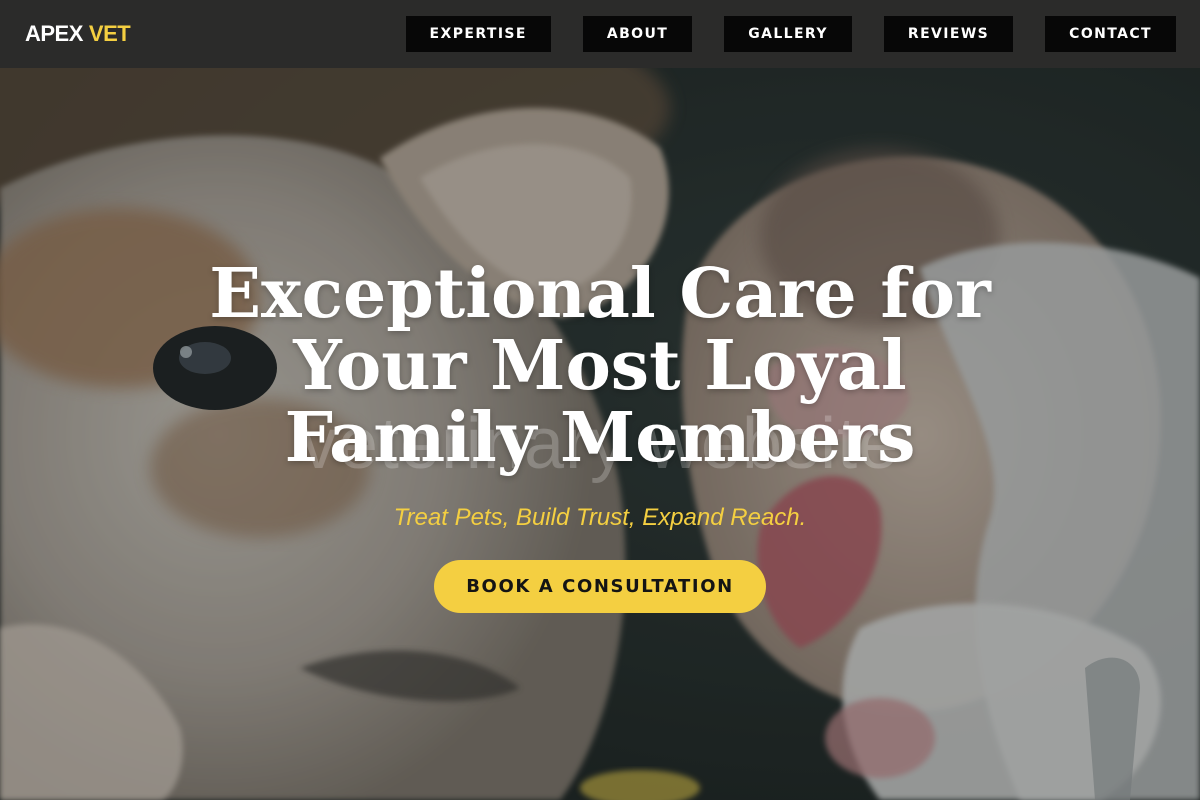 The width and height of the screenshot is (1200, 800). I want to click on nav-about-button: ABOUT, so click(637, 34).